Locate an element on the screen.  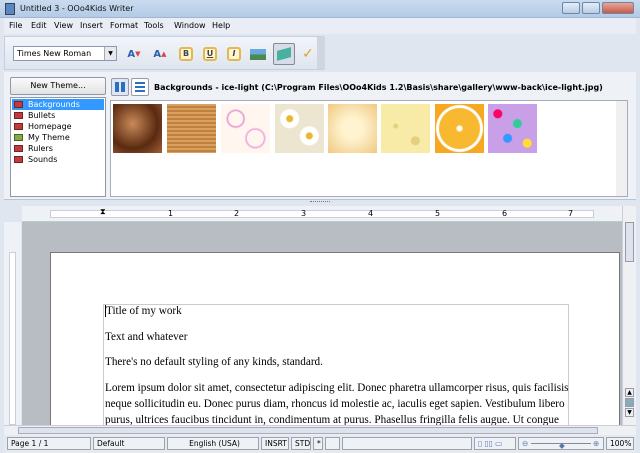
formatting-toolbar: Times New Roman ▼ A ▼ A ▲ B U I ✓ is located at coordinates (164, 53).